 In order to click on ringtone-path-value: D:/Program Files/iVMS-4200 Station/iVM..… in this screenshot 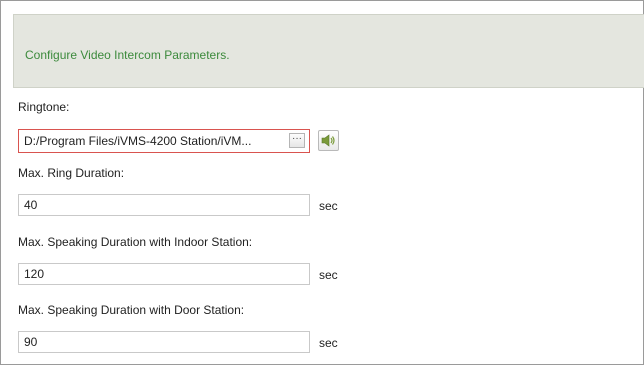, I will do `click(138, 141)`.